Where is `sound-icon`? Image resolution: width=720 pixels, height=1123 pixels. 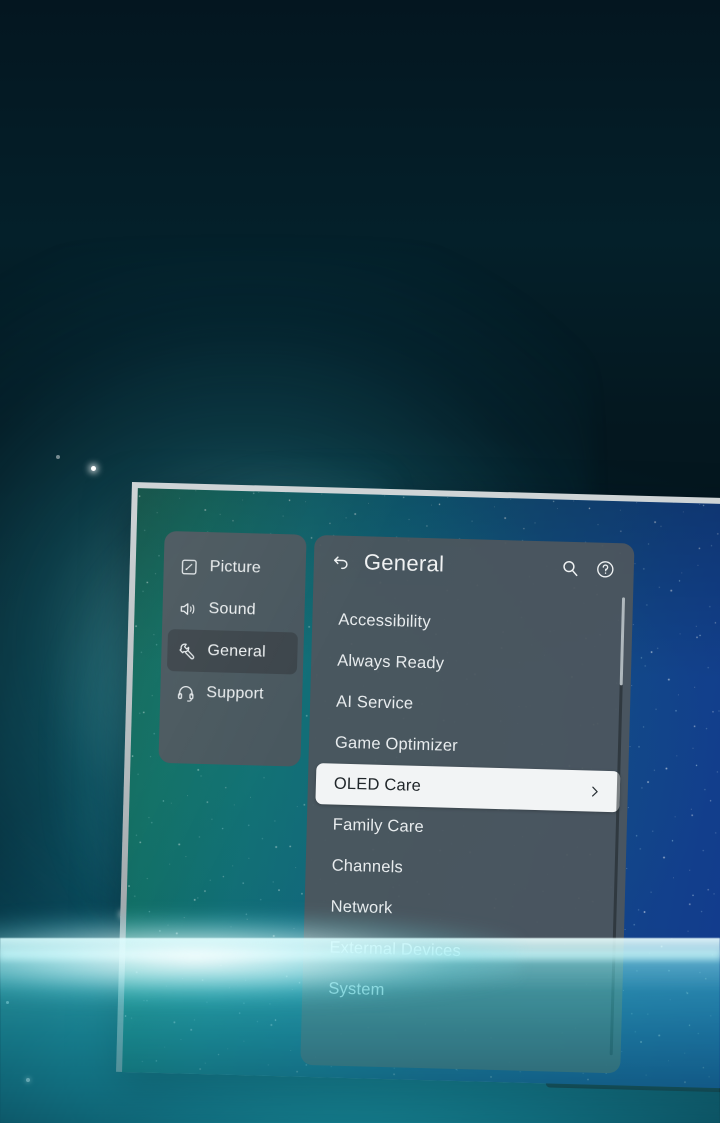 sound-icon is located at coordinates (188, 609).